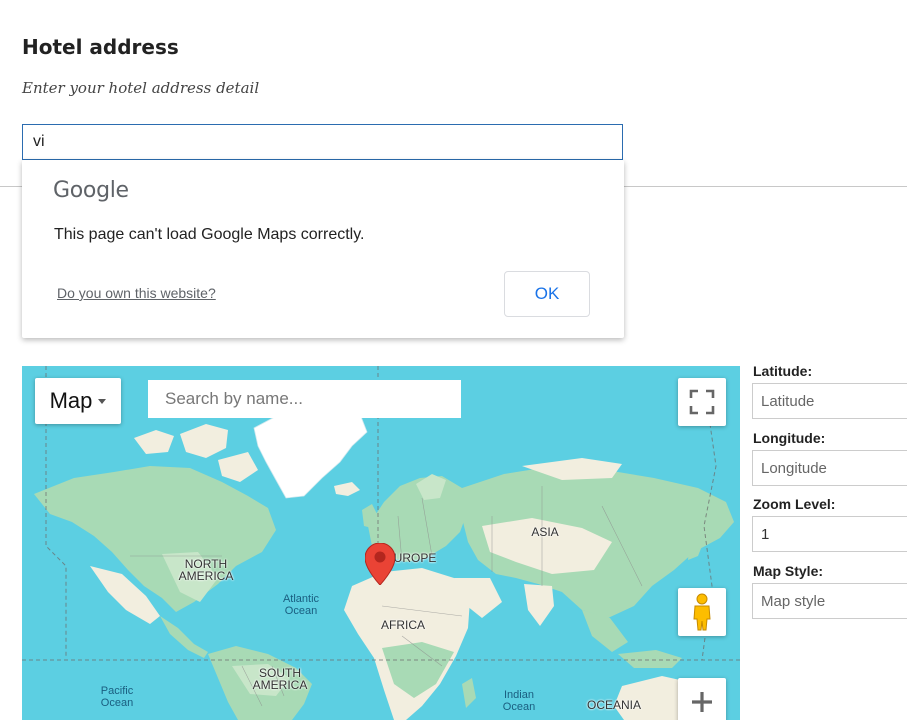 The height and width of the screenshot is (720, 907). I want to click on pegman-icon, so click(702, 612).